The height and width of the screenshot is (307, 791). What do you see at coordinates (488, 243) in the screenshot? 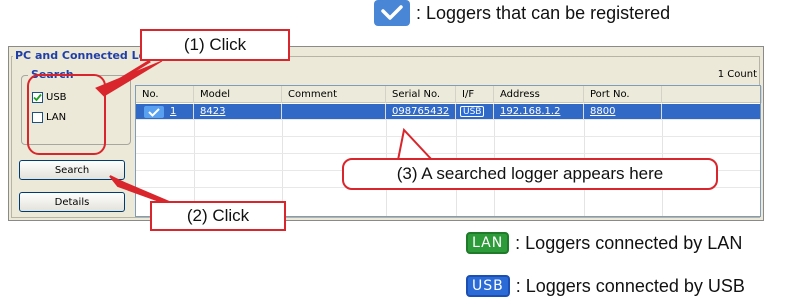
I see `lan-badge-icon: LAN` at bounding box center [488, 243].